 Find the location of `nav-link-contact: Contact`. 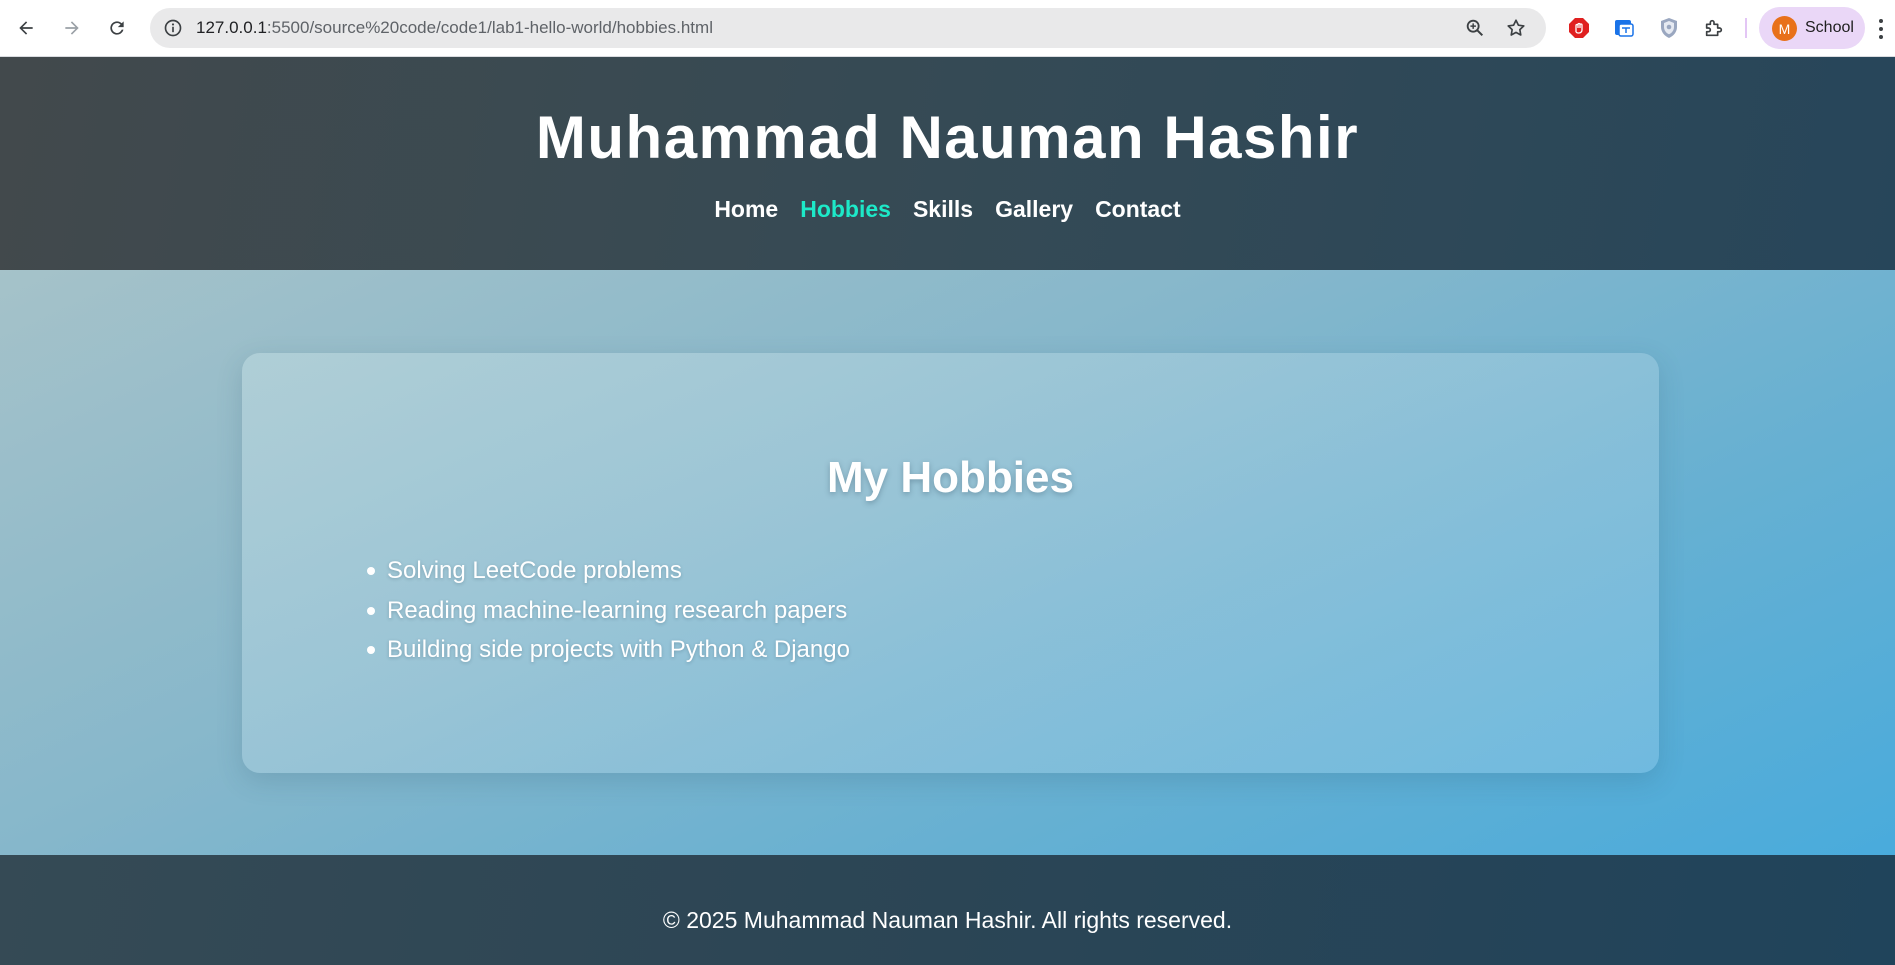

nav-link-contact: Contact is located at coordinates (1138, 209).